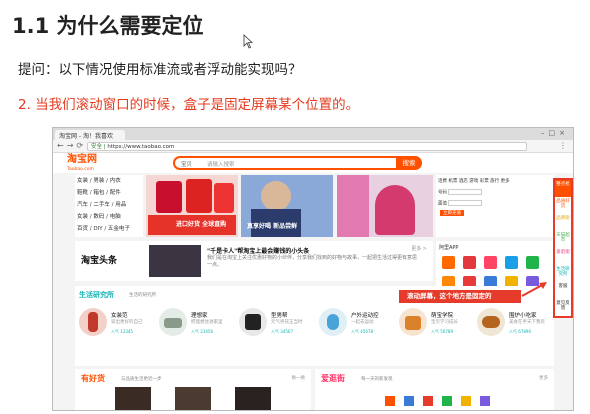  Describe the element at coordinates (97, 147) in the screenshot. I see `secure-label: 安全` at that location.